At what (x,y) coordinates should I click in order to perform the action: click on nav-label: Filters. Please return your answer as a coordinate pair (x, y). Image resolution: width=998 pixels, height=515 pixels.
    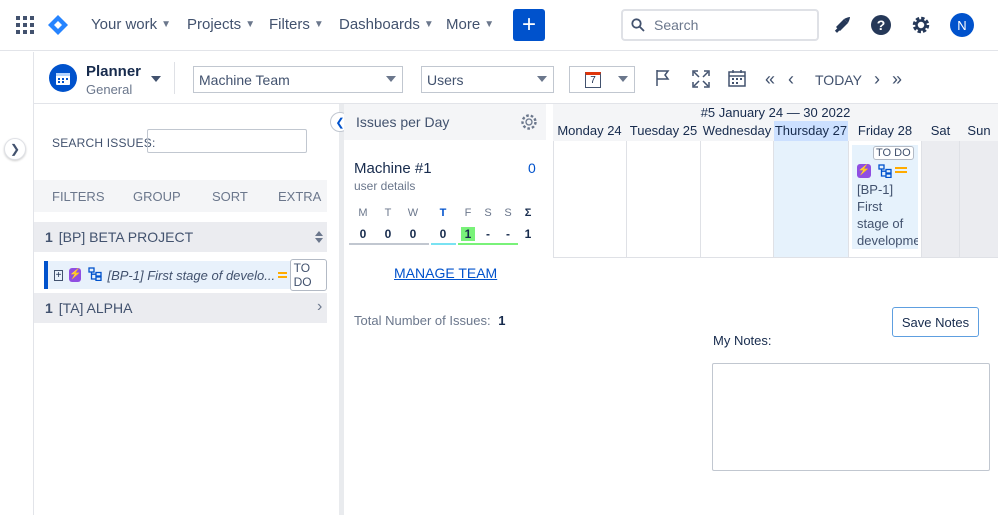
    Looking at the image, I should click on (289, 24).